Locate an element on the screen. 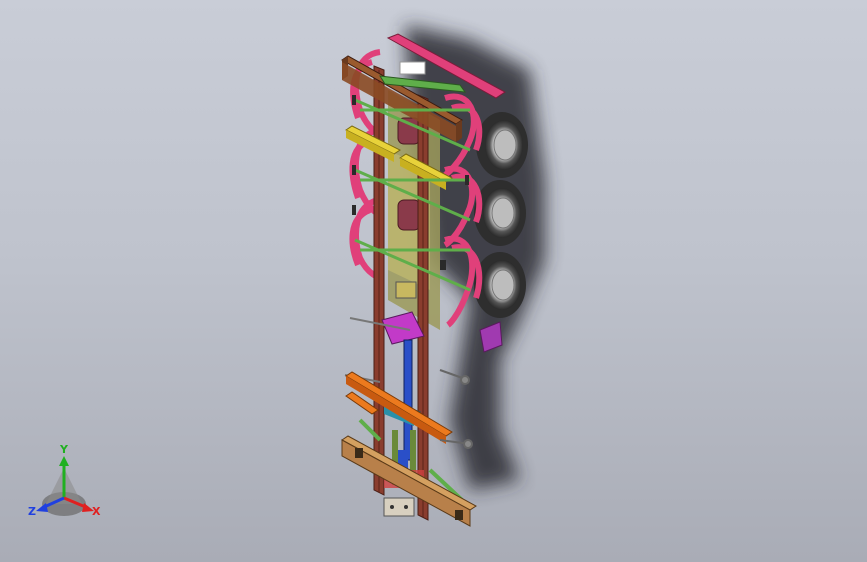 This screenshot has width=867, height=562. coordinate-triad: Y X Z is located at coordinates (64, 485).